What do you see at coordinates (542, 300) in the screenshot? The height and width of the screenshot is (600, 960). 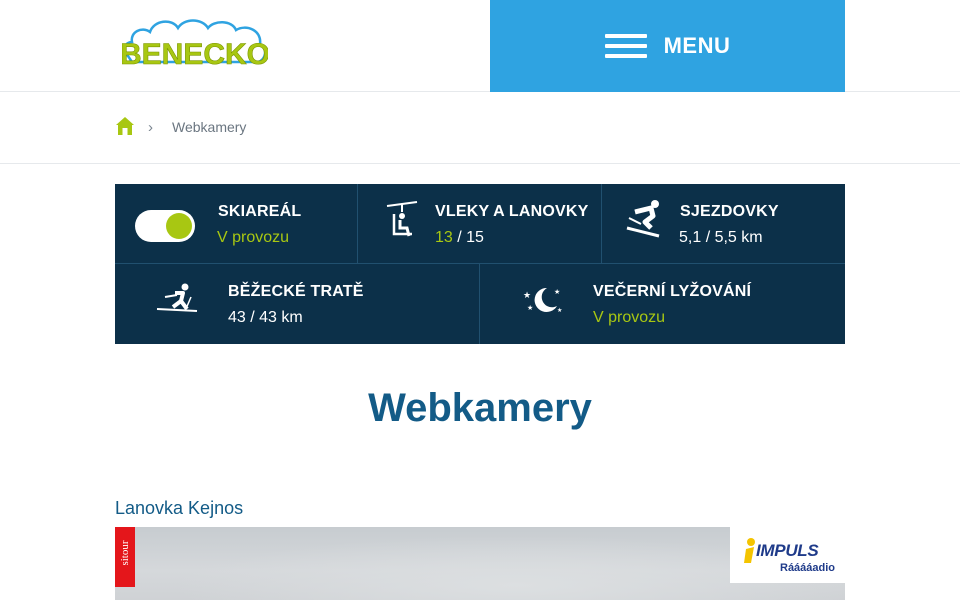 I see `moon-stars-icon: ★ ★ ★ ★` at bounding box center [542, 300].